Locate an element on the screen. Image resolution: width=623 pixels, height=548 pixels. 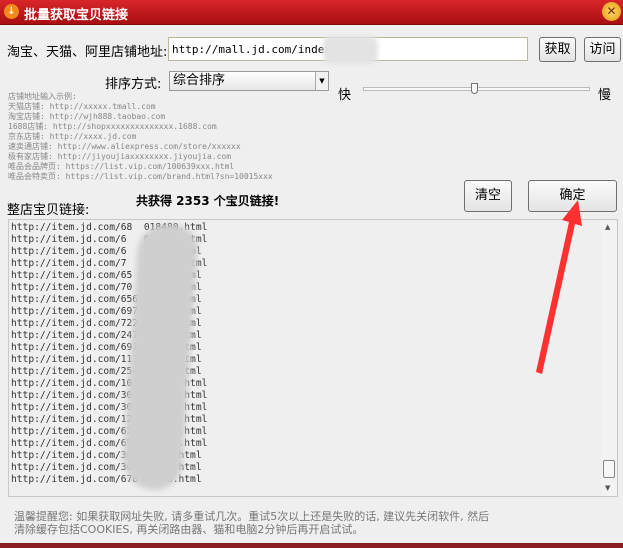
red-arrow-annotation is located at coordinates (559, 287).